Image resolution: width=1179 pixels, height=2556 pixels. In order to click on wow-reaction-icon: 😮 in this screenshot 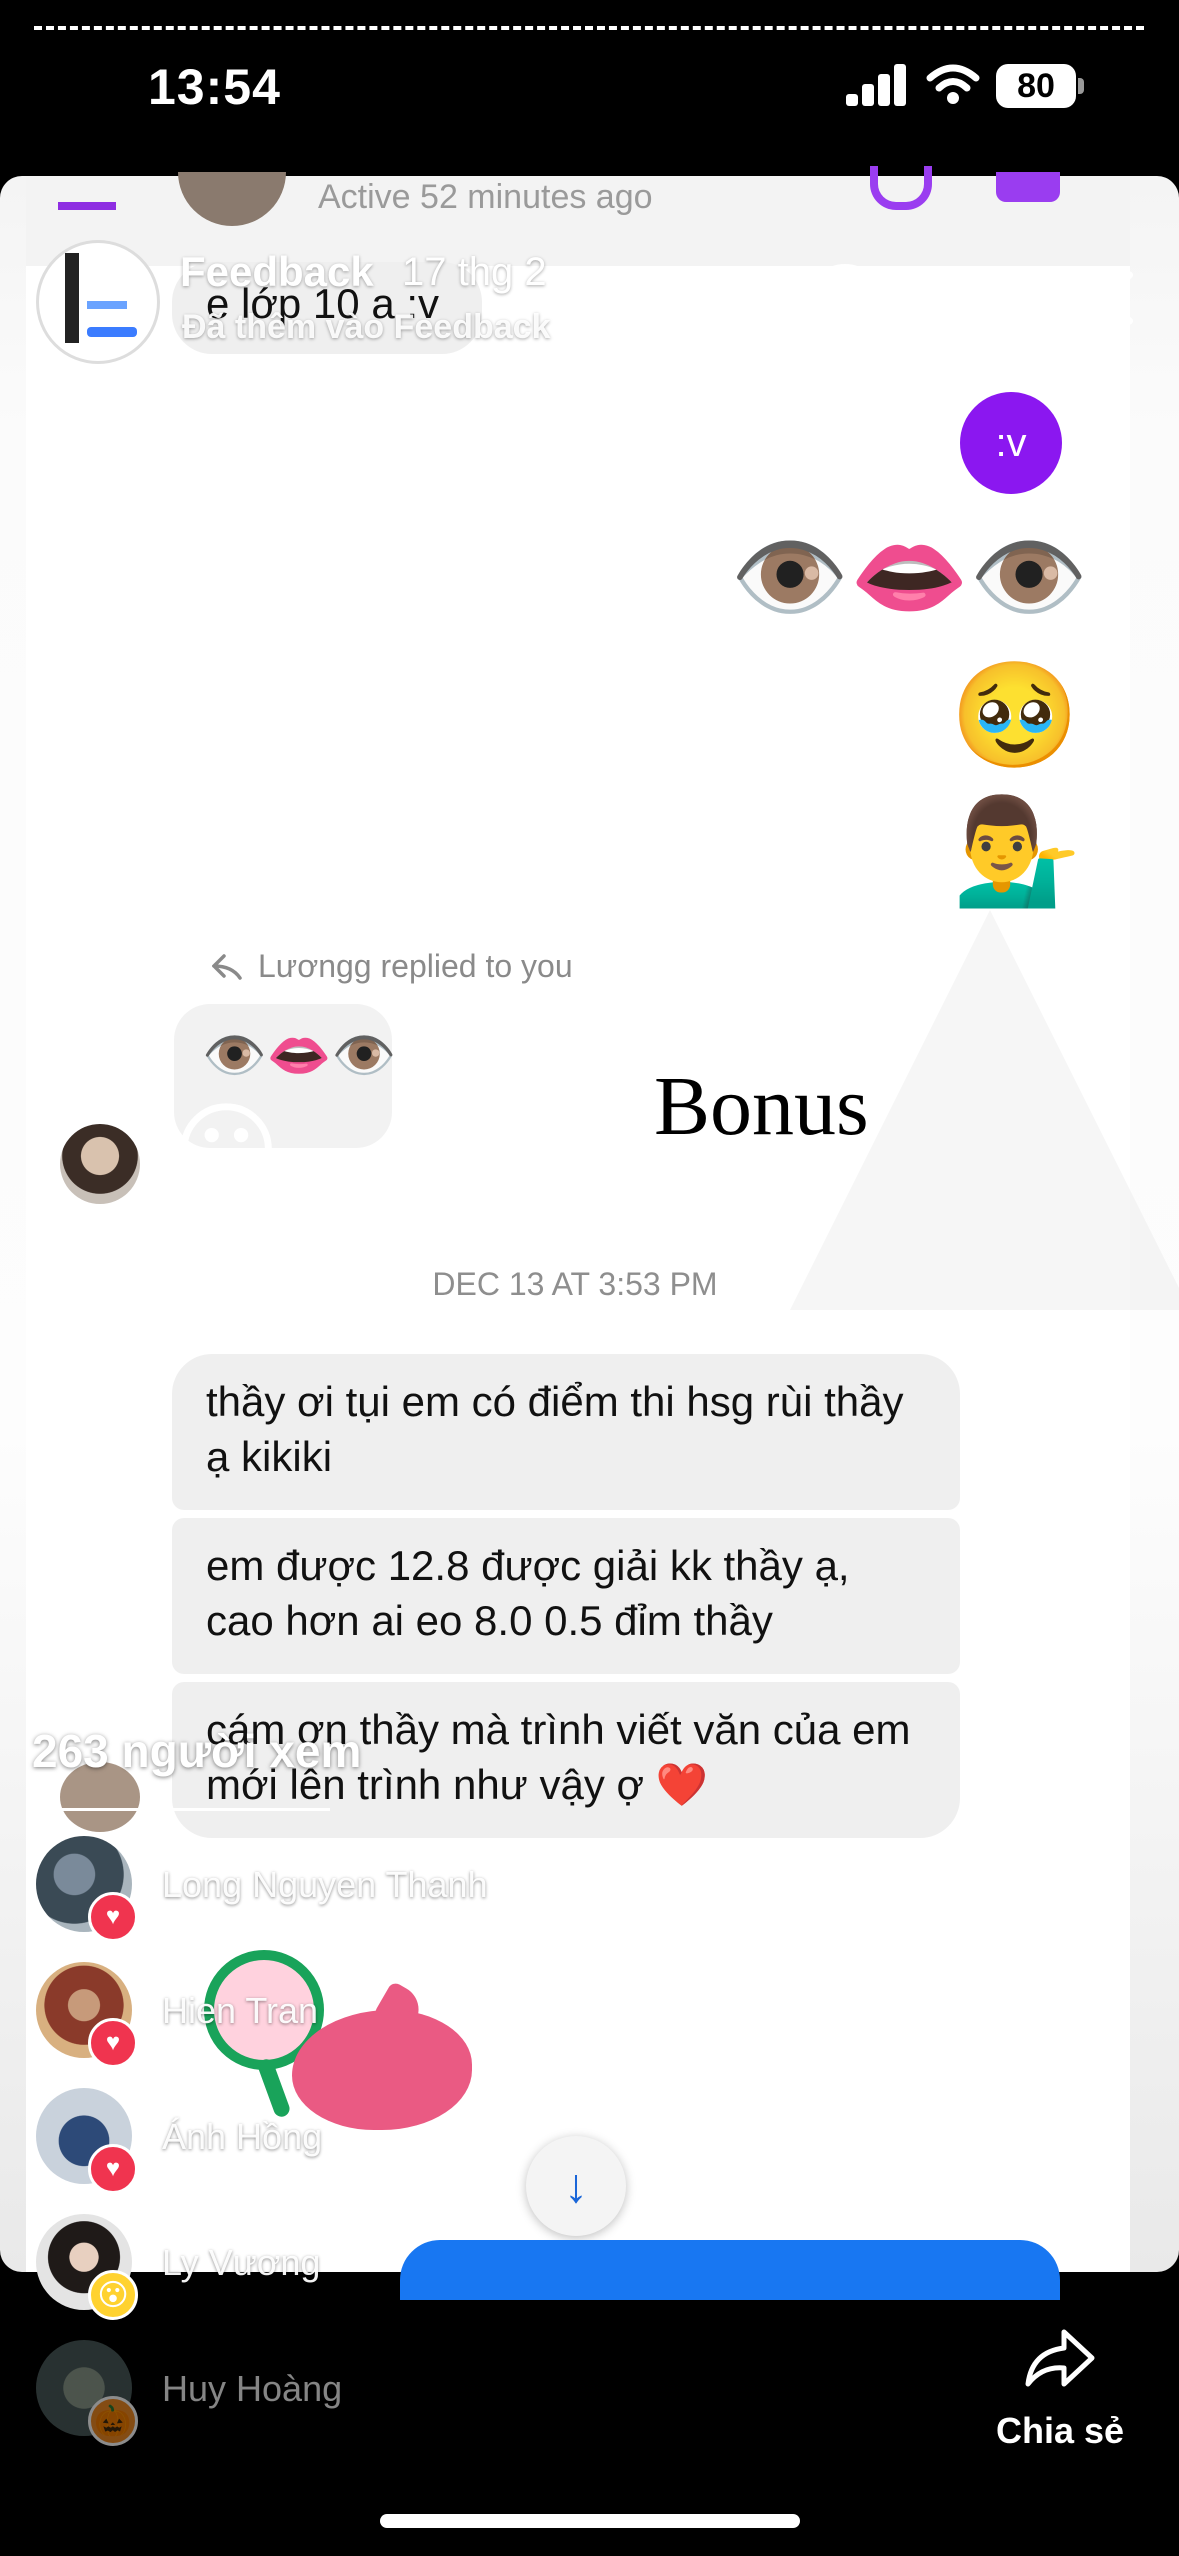, I will do `click(113, 2295)`.